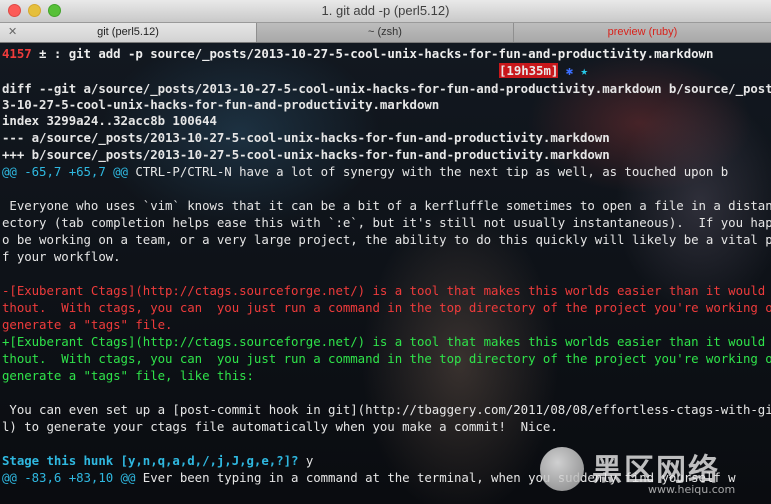 The width and height of the screenshot is (771, 504). Describe the element at coordinates (61, 256) in the screenshot. I see `context-line: f your workflow.` at that location.